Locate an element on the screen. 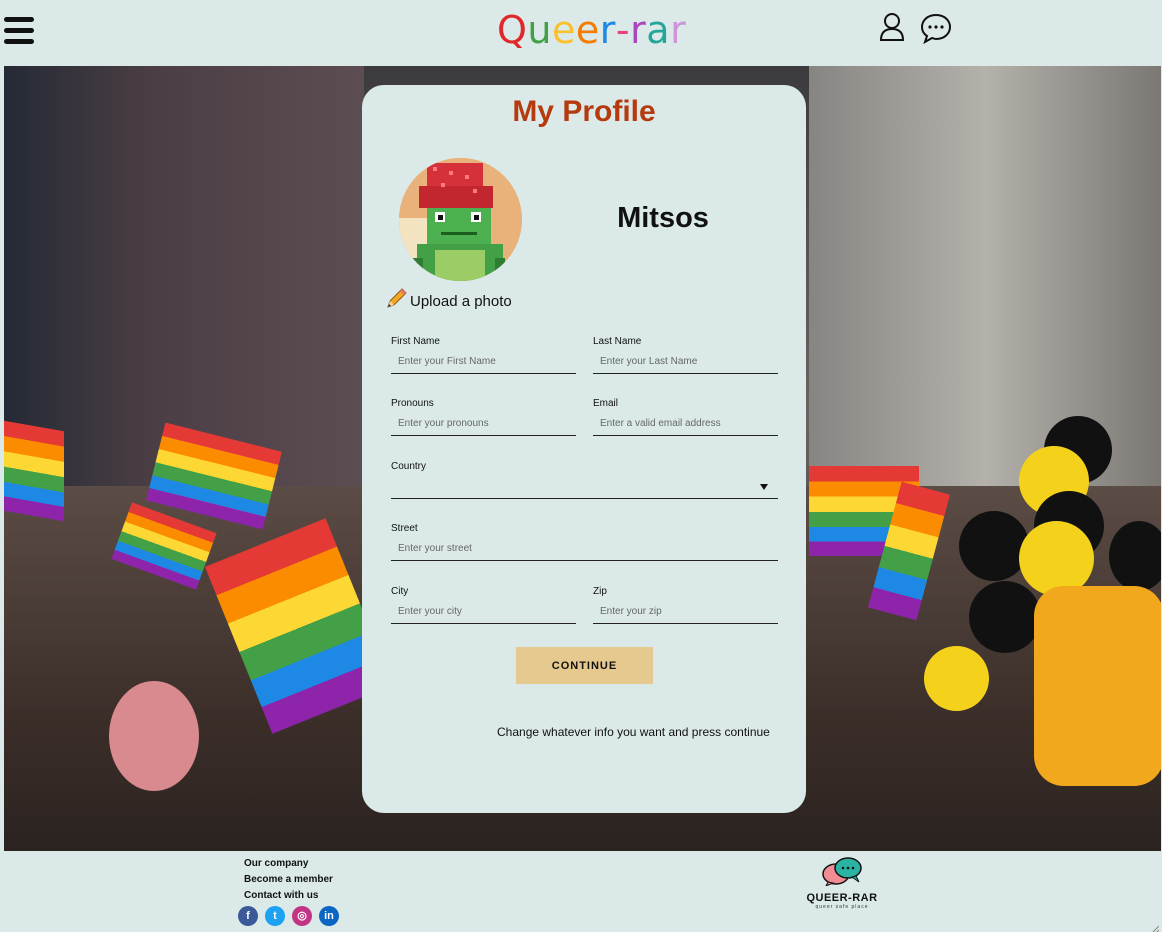  first-name-field: First Name is located at coordinates (483, 355).